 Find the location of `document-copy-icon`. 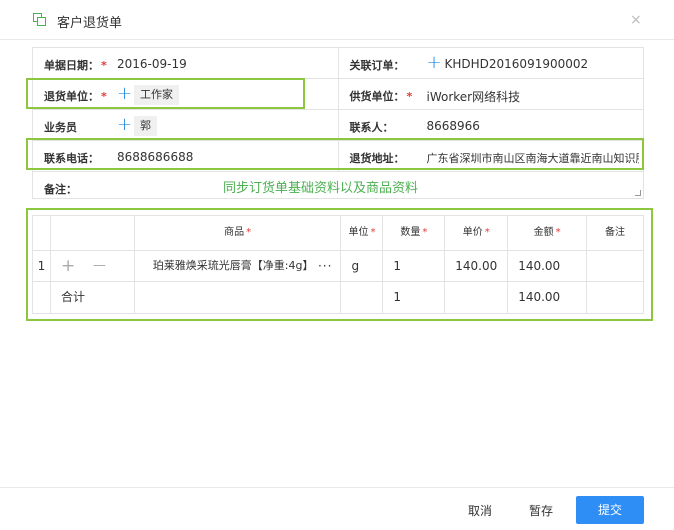

document-copy-icon is located at coordinates (40, 20).